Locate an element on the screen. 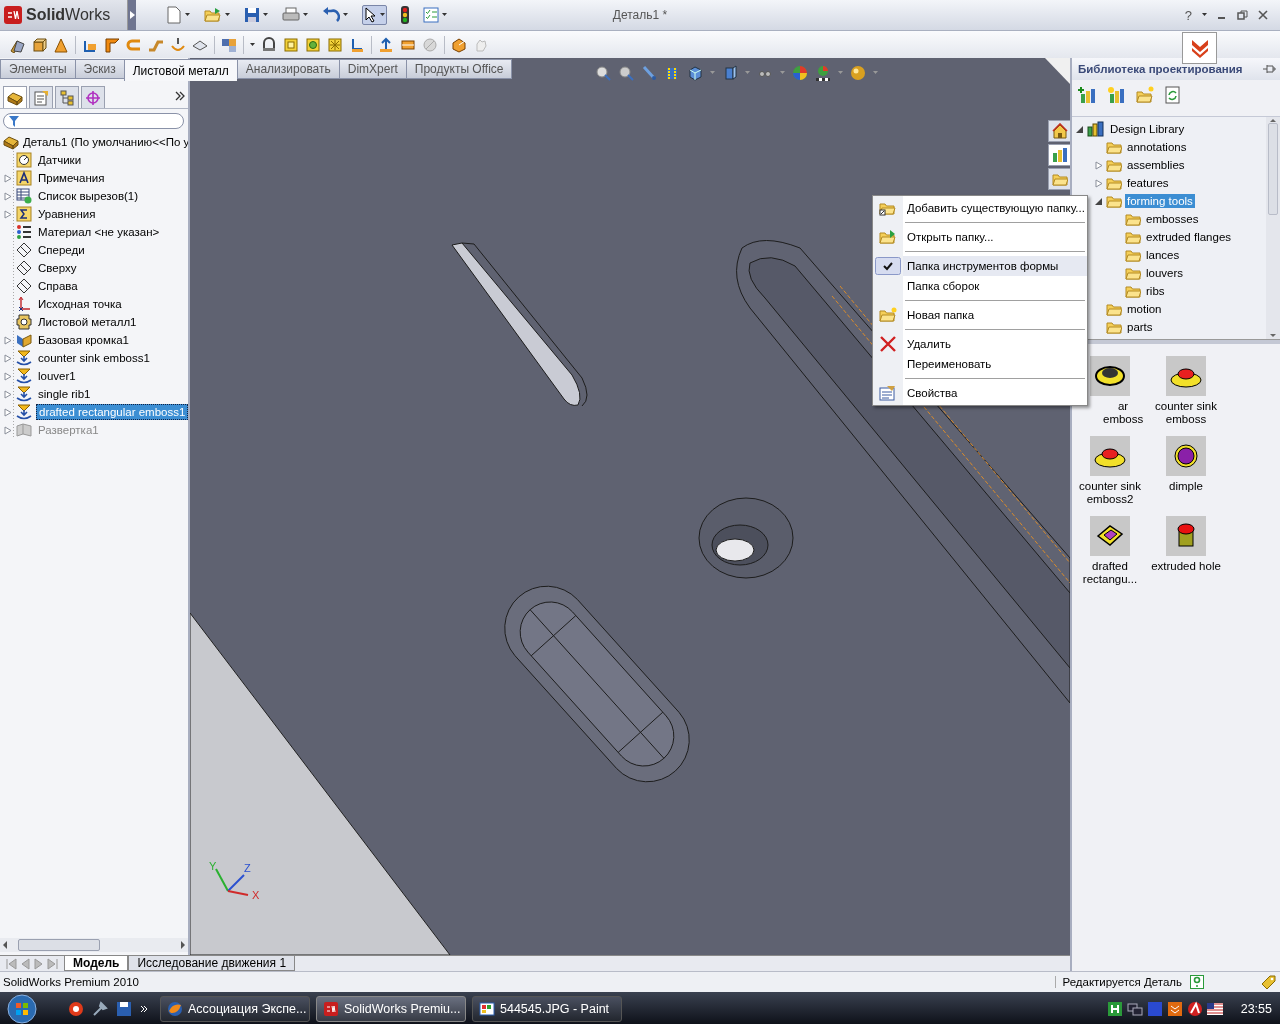 Image resolution: width=1280 pixels, height=1024 pixels. double-chevron-icon is located at coordinates (144, 1008).